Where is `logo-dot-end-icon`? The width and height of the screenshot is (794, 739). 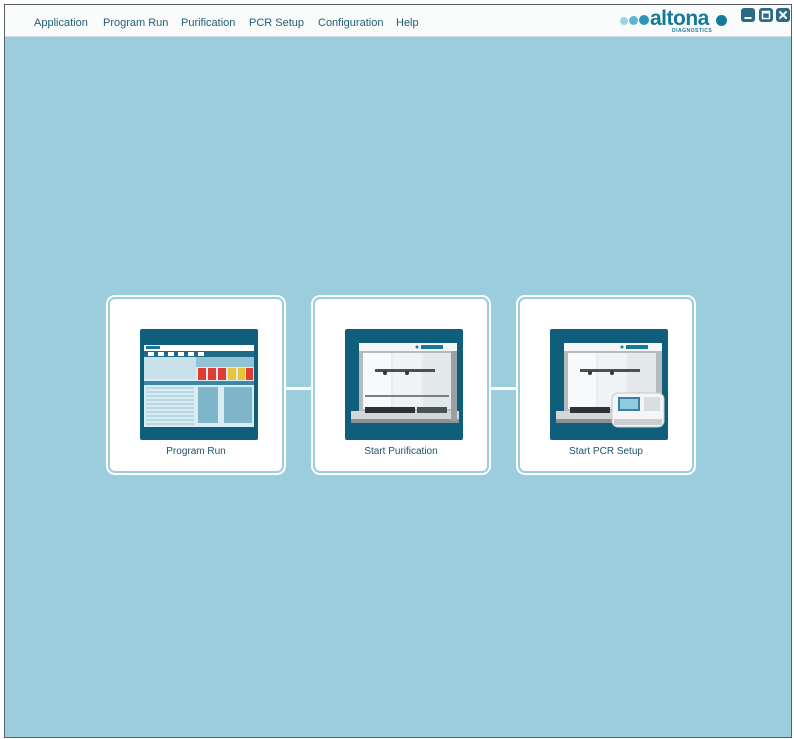
logo-dot-end-icon is located at coordinates (721, 20).